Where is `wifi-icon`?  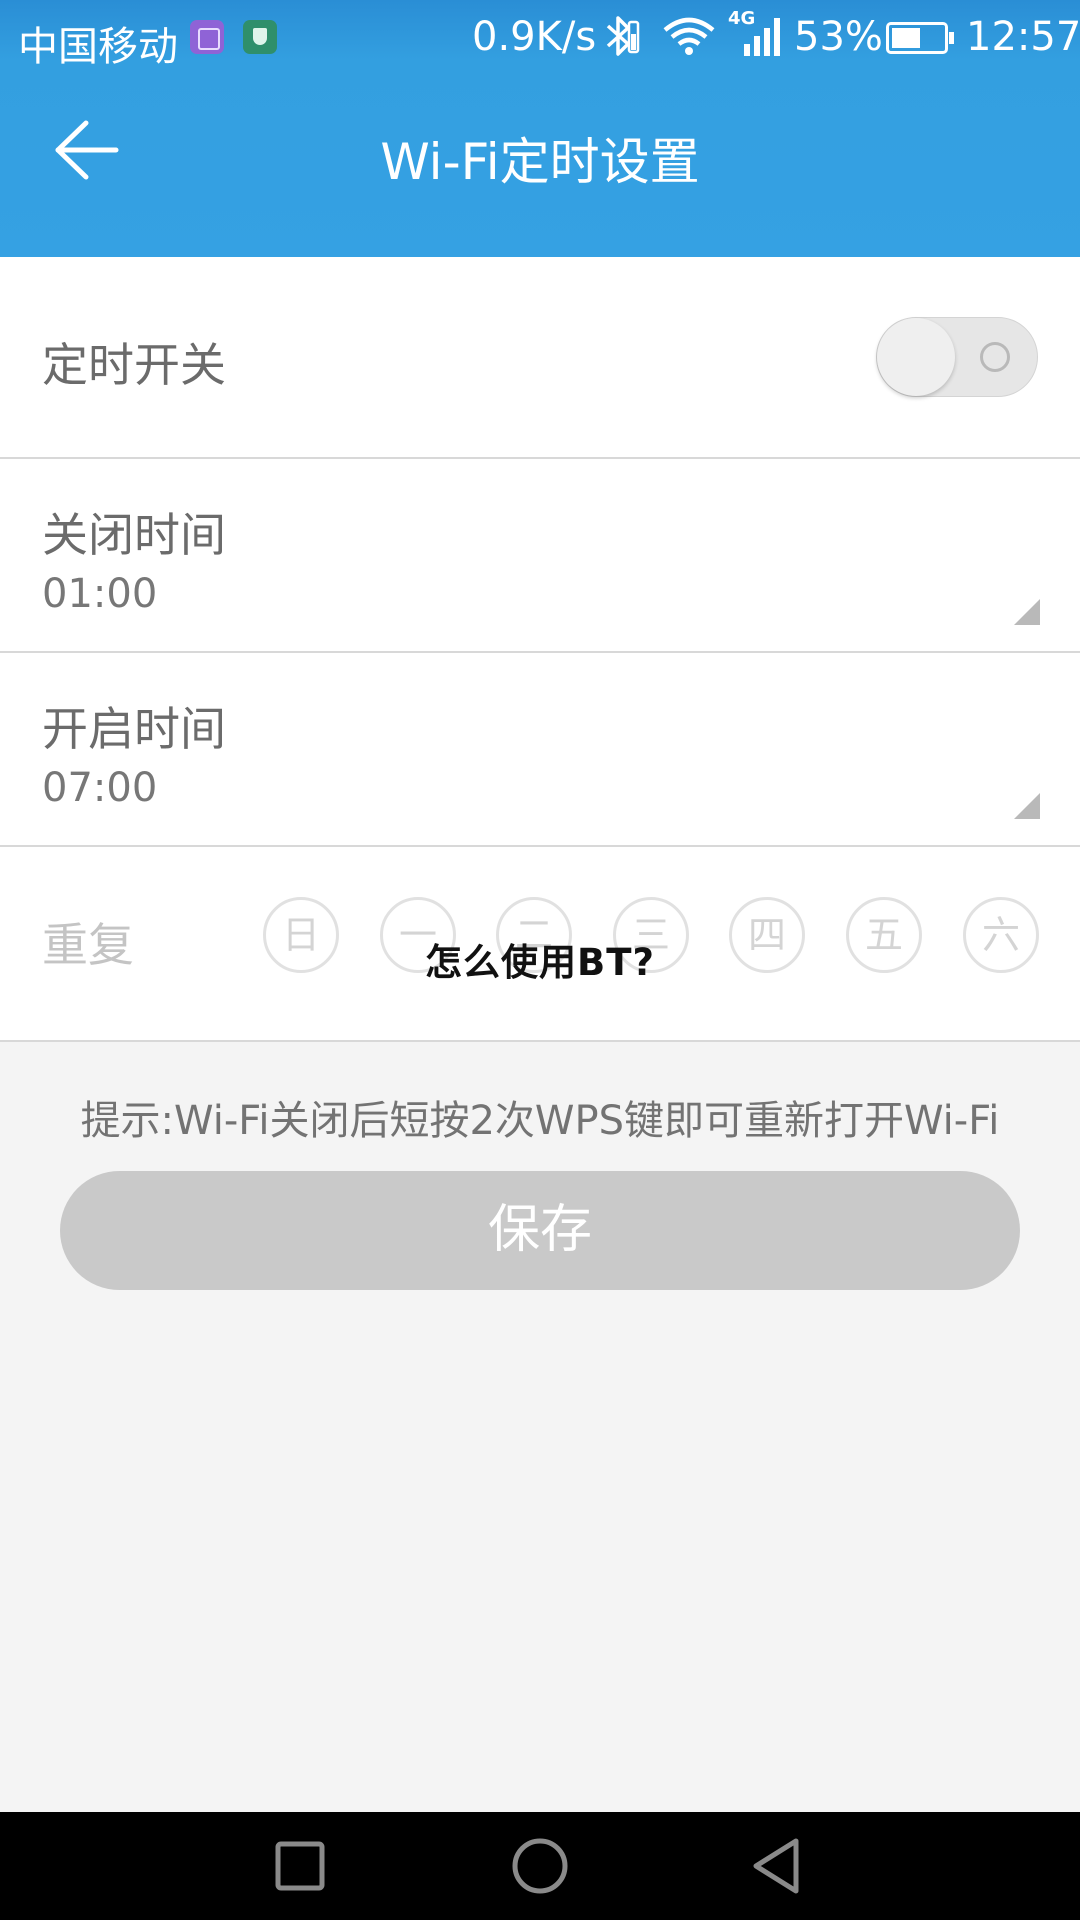 wifi-icon is located at coordinates (689, 36).